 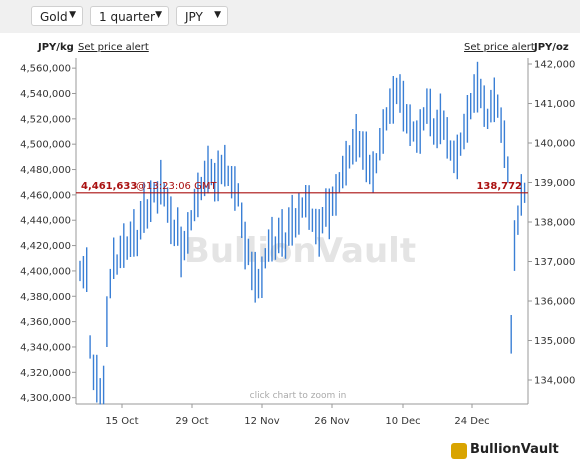 What do you see at coordinates (499, 186) in the screenshot?
I see `current-price-oz-label: 138,772` at bounding box center [499, 186].